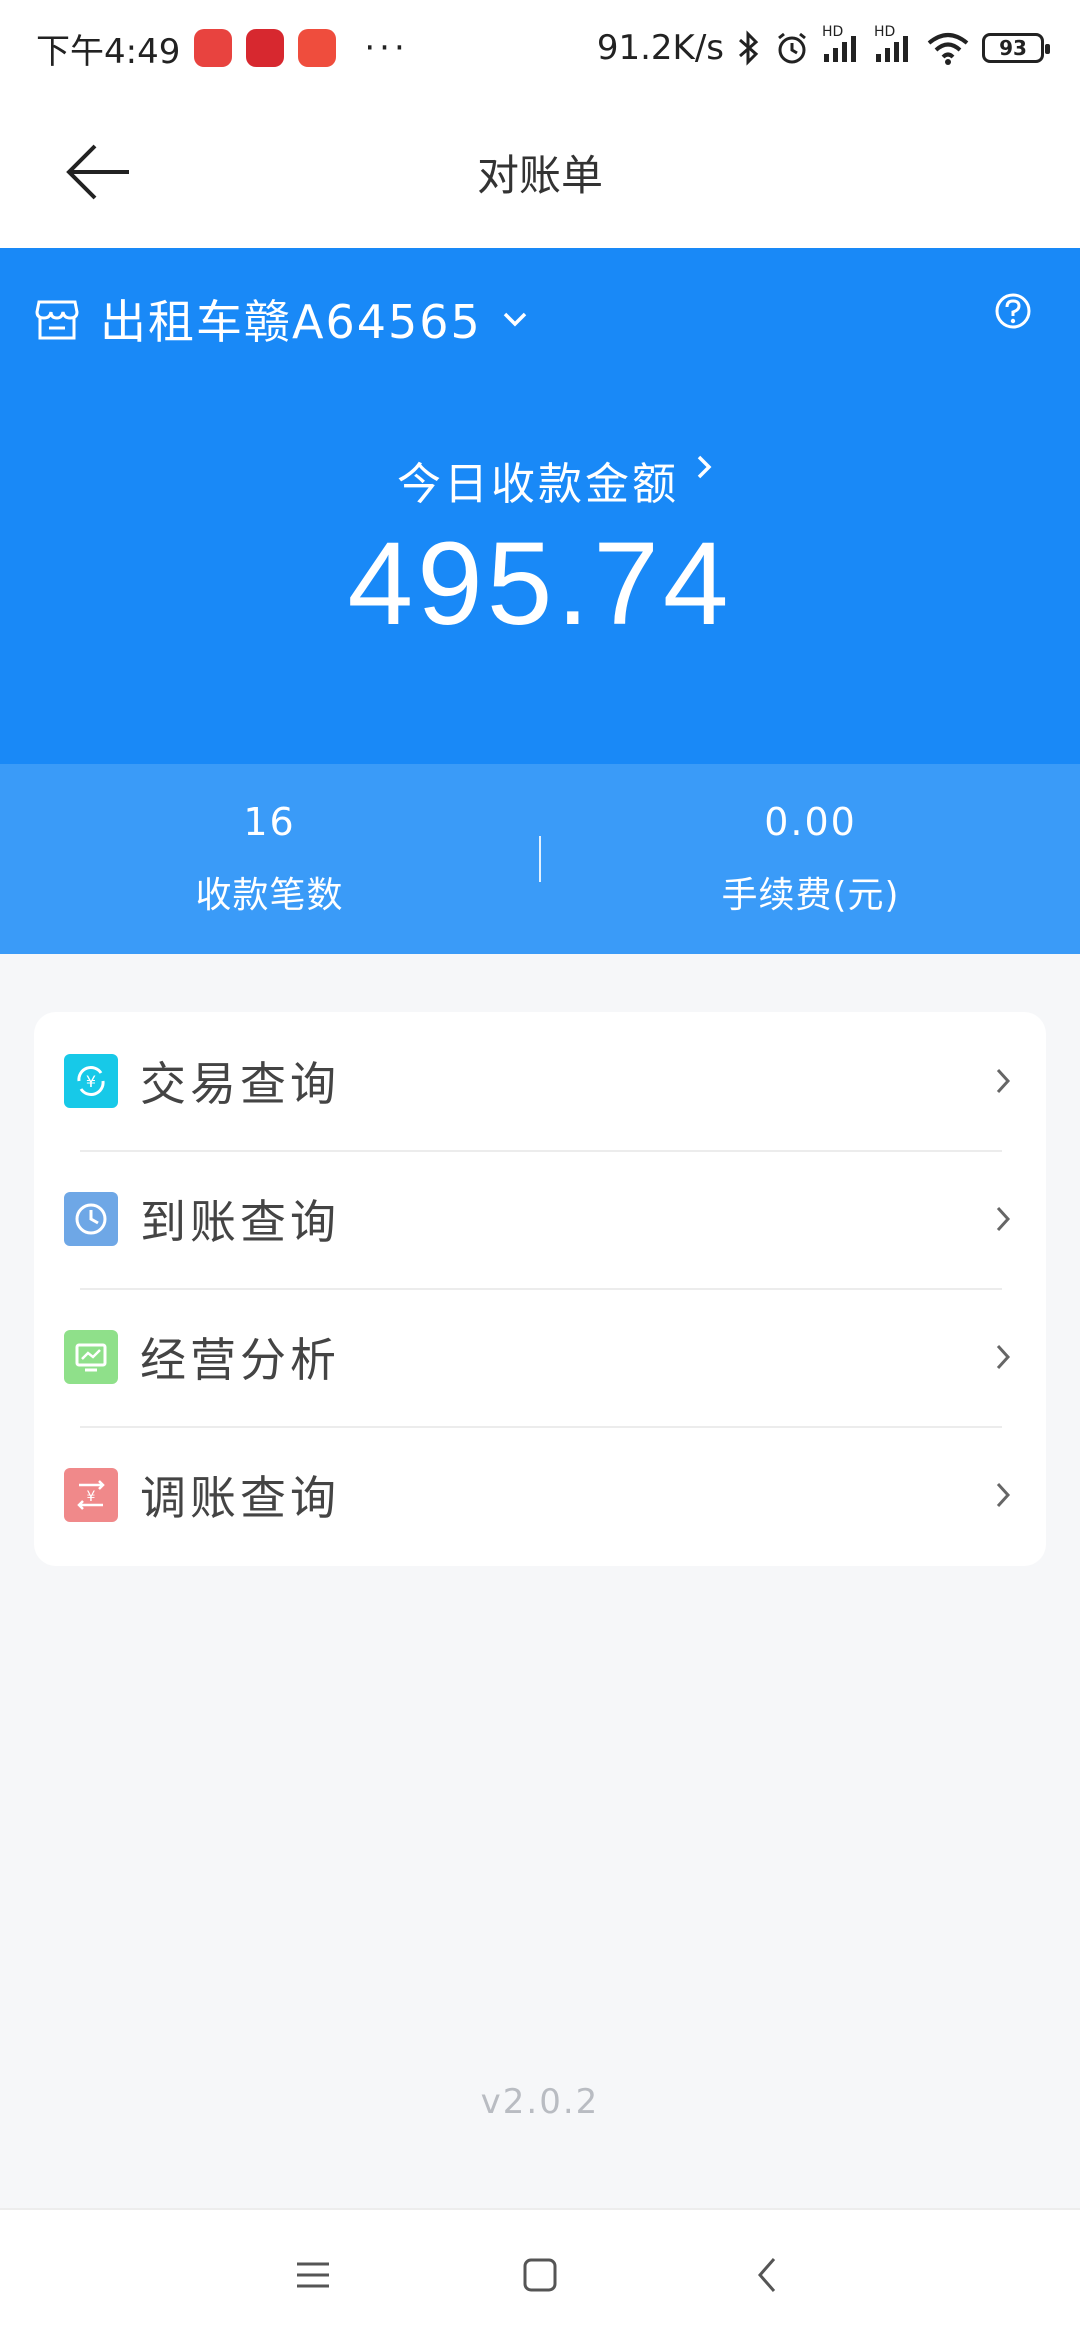  What do you see at coordinates (108, 51) in the screenshot?
I see `status-time: 下午4:49` at bounding box center [108, 51].